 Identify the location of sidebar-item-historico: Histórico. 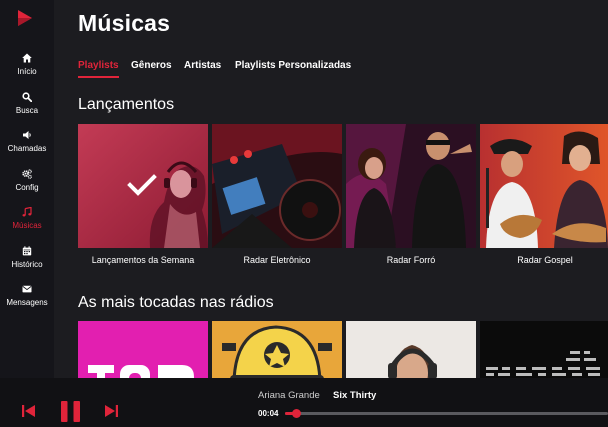
(27, 263).